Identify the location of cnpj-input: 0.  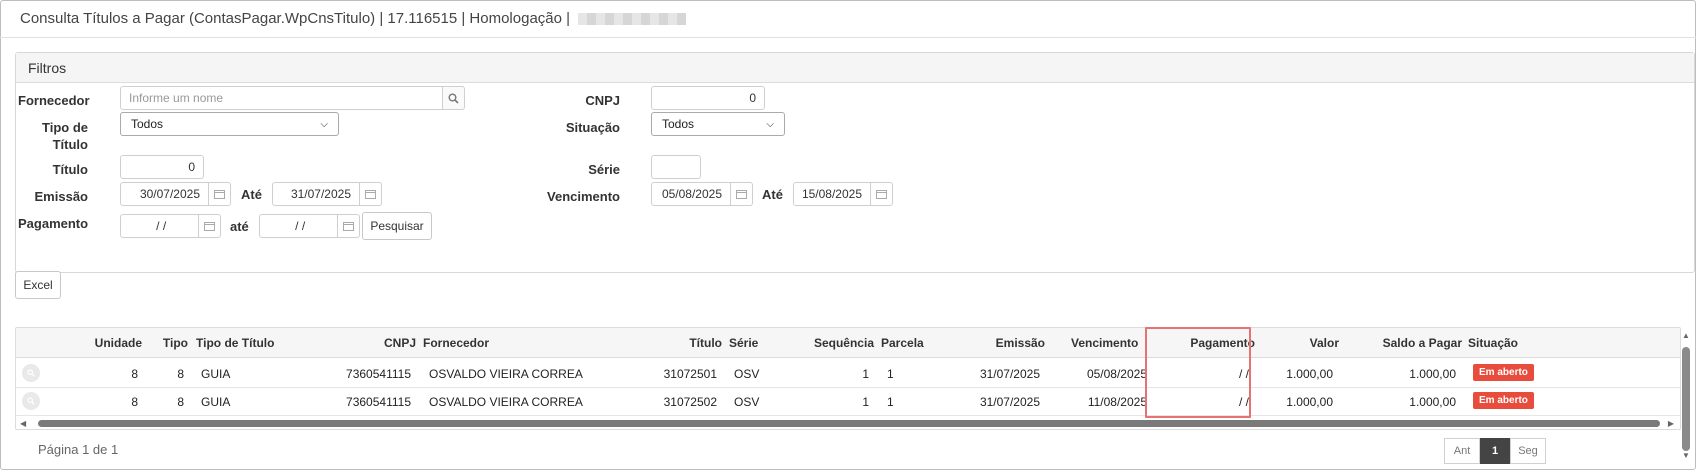
(708, 98).